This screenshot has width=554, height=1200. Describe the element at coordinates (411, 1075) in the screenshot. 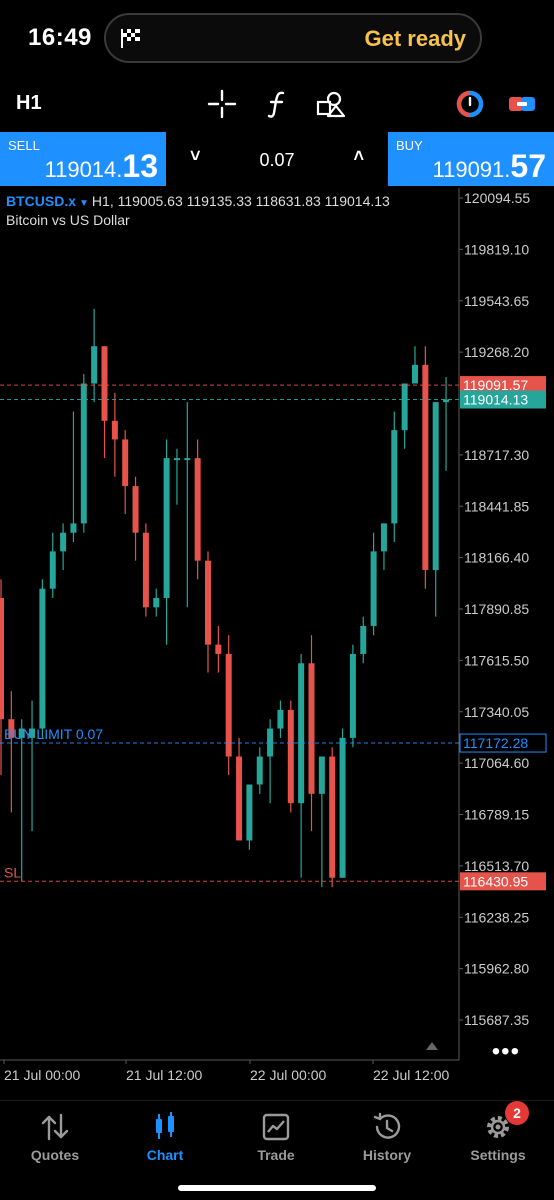

I see `x-tick-label: 22 Jul 12:00` at that location.